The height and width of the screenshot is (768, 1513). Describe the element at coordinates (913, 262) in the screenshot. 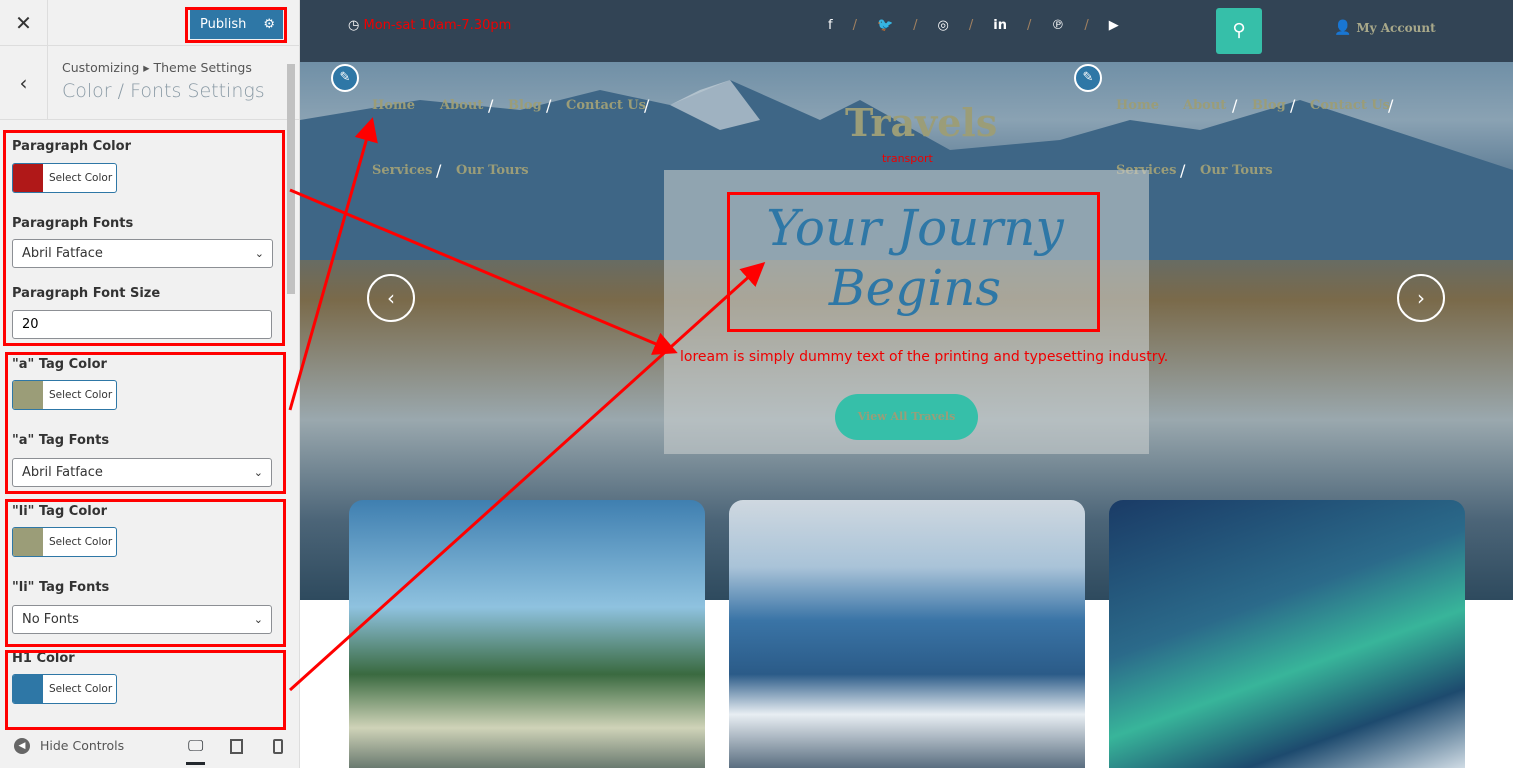

I see `annotation-box-hero-title` at that location.